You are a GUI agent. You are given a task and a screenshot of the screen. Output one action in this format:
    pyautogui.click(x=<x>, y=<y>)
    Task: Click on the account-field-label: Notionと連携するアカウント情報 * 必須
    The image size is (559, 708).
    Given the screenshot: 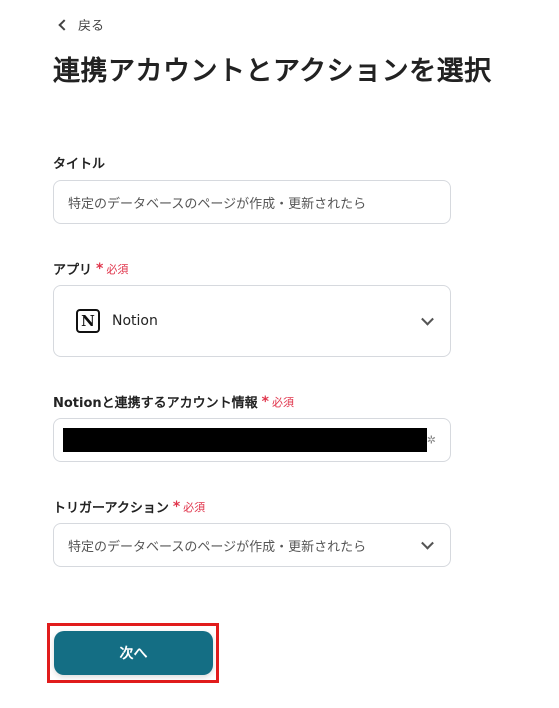 What is the action you would take?
    pyautogui.click(x=173, y=402)
    